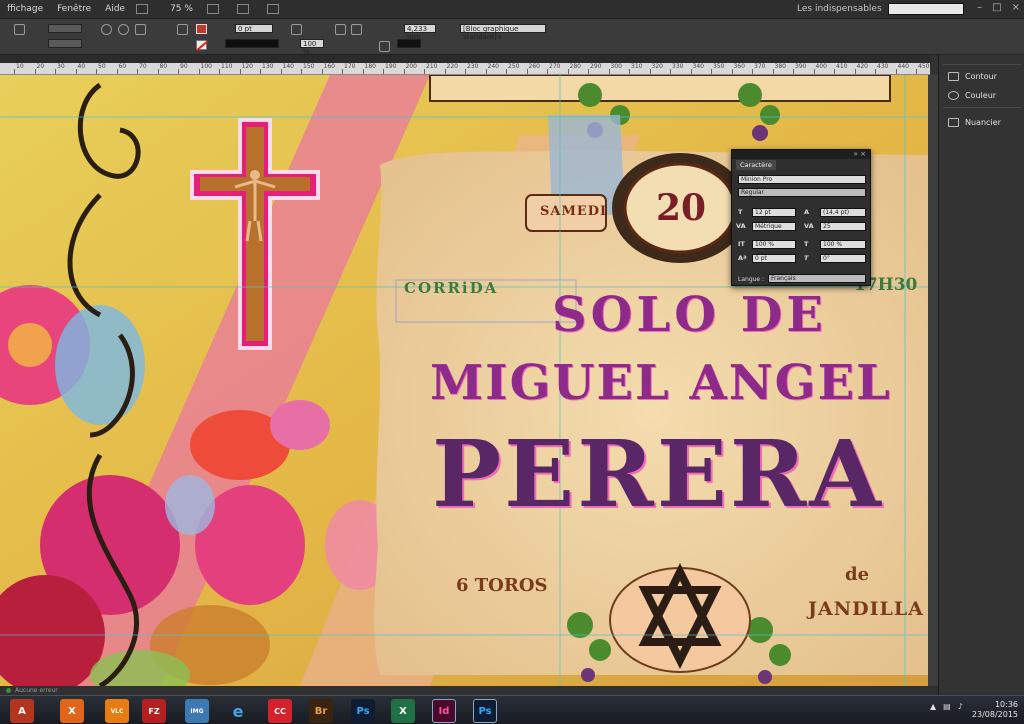  I want to click on ruler-label: 140, so click(288, 66).